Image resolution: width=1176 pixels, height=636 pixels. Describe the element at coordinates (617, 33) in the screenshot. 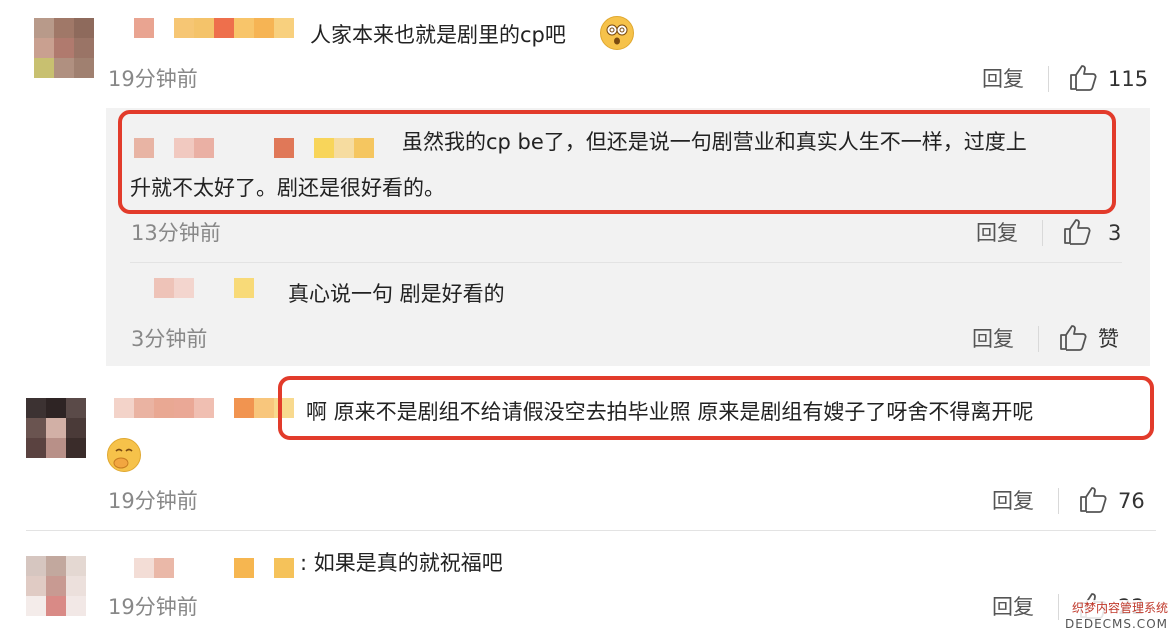

I see `dizzy-face-emoji-icon` at that location.